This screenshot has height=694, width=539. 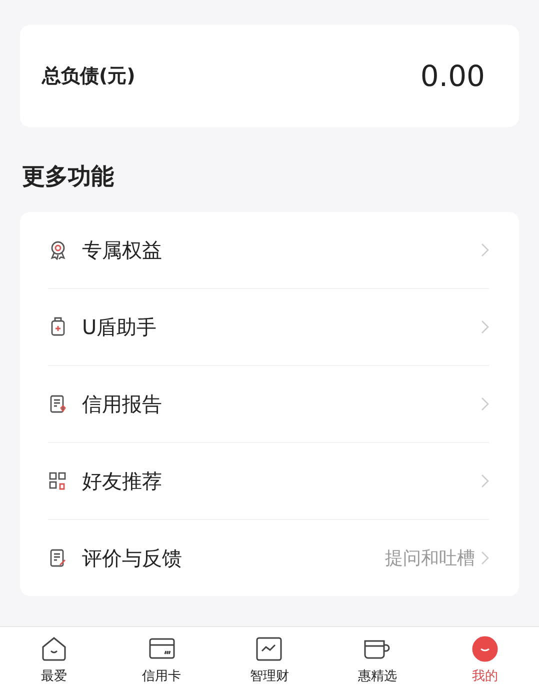 I want to click on tab: 信用卡, so click(x=162, y=660).